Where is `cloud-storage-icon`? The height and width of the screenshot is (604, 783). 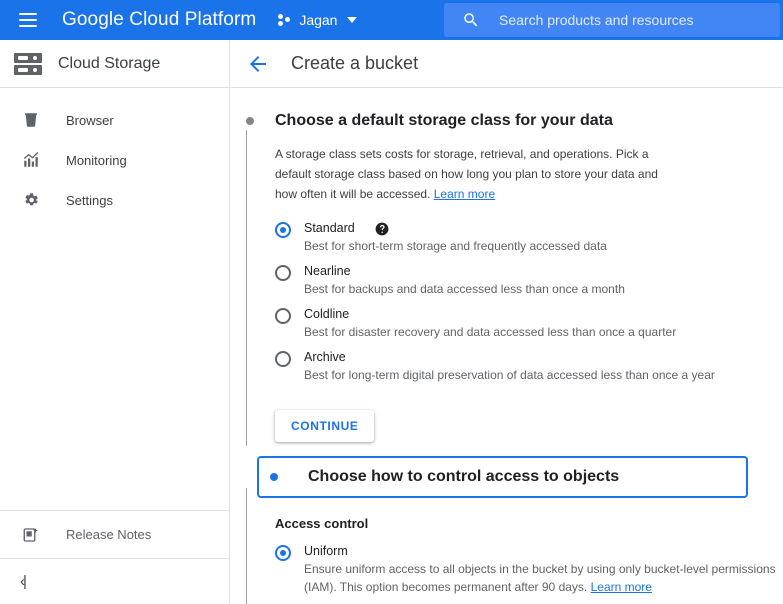 cloud-storage-icon is located at coordinates (28, 64).